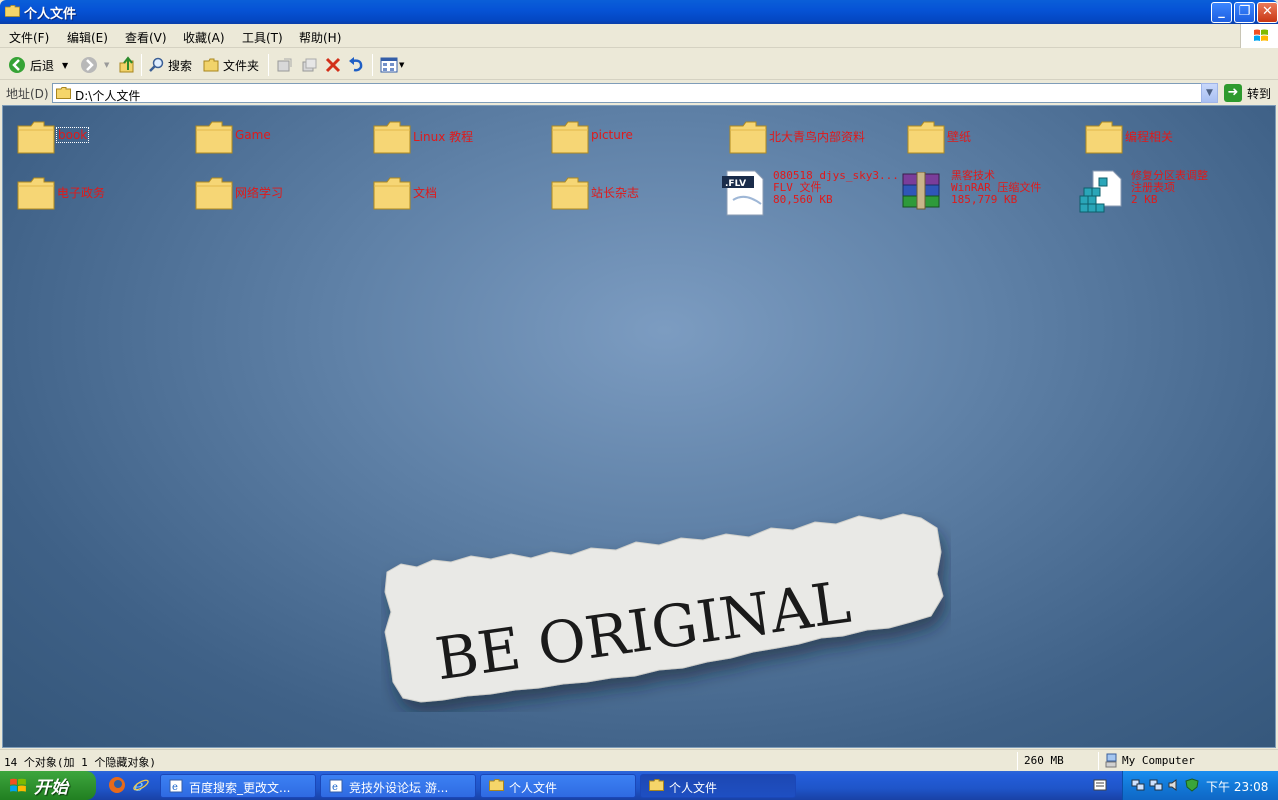  What do you see at coordinates (1158, 760) in the screenshot?
I see `status-zone: My Computer` at bounding box center [1158, 760].